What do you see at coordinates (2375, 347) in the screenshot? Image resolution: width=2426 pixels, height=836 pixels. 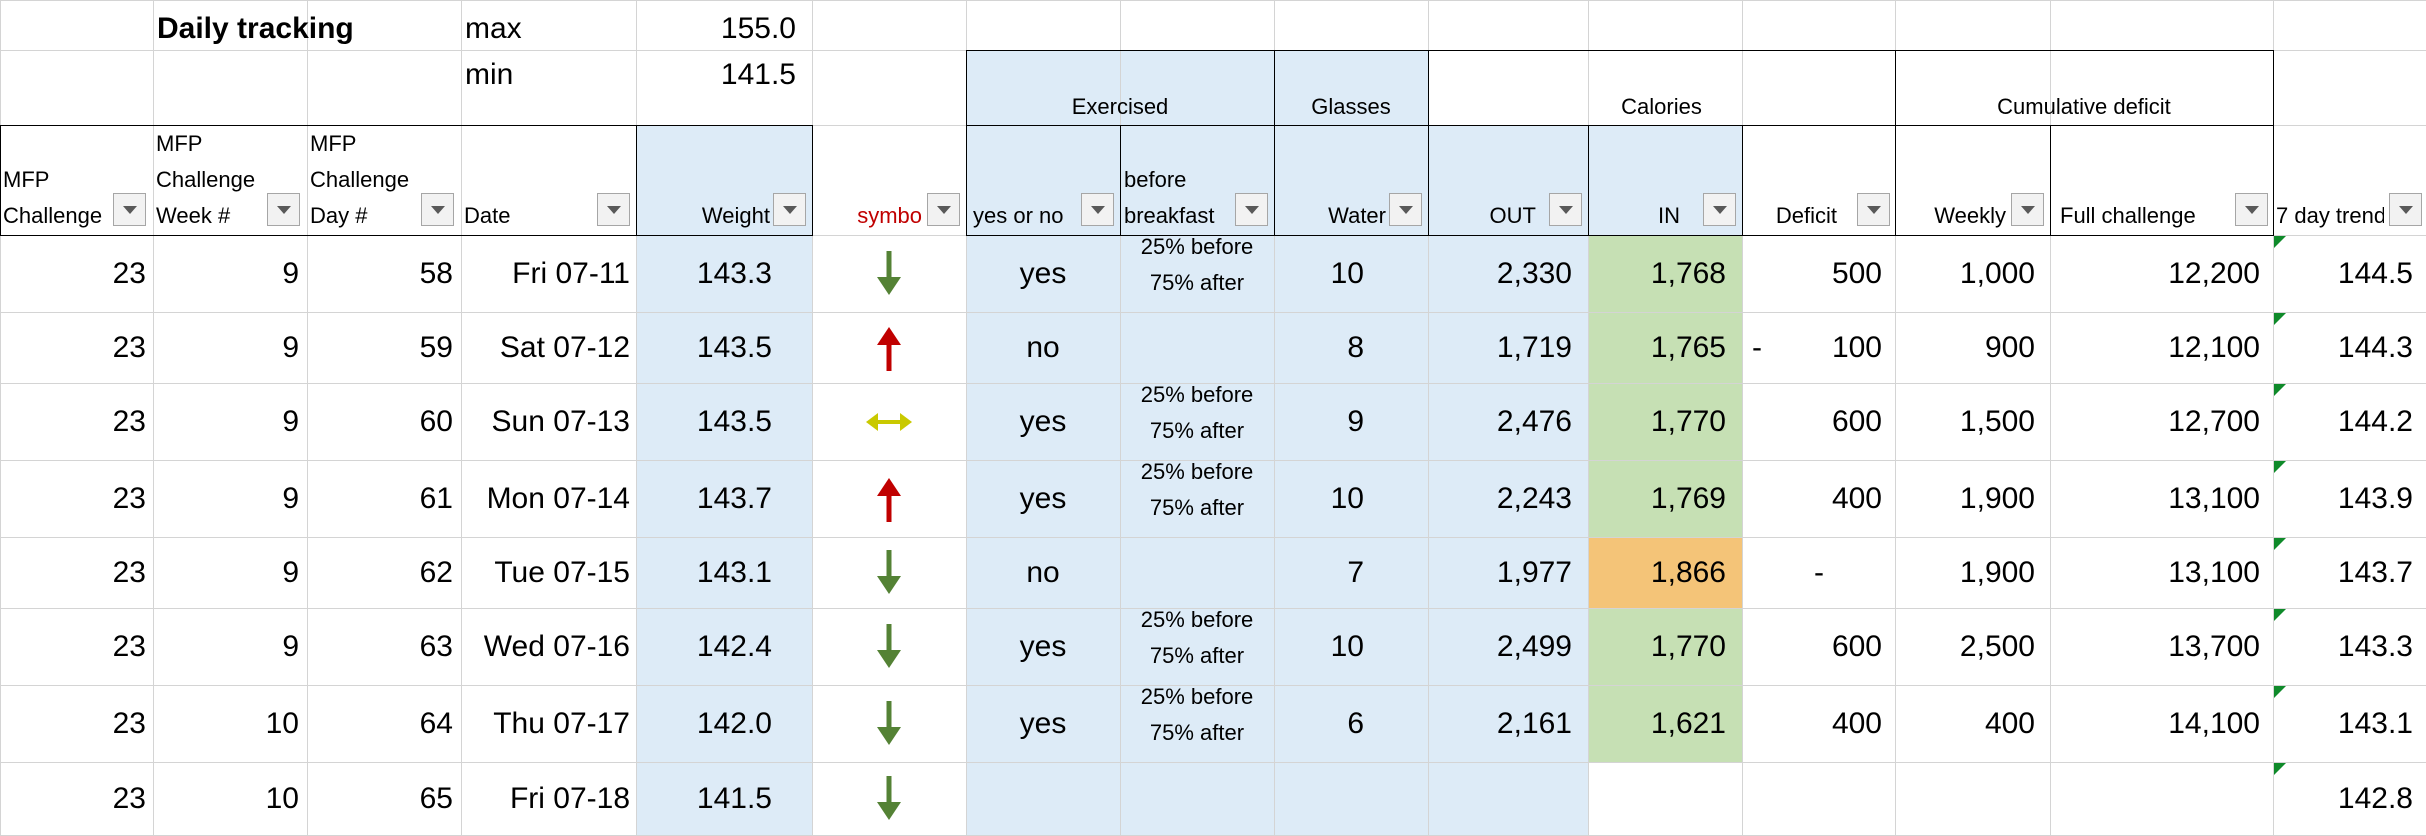 I see `trend-cell: 144.3` at bounding box center [2375, 347].